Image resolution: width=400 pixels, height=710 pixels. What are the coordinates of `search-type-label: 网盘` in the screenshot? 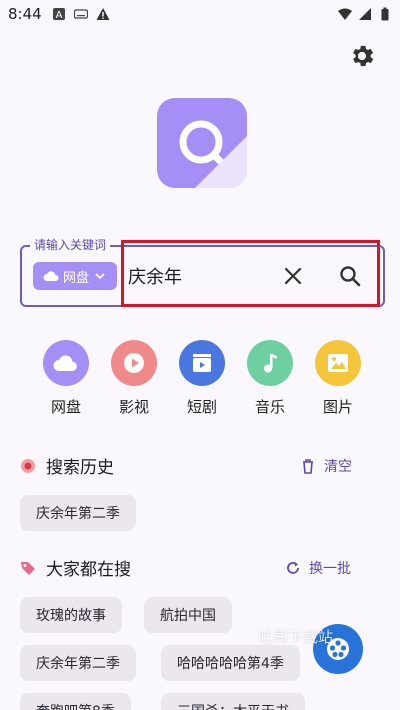 It's located at (75, 278).